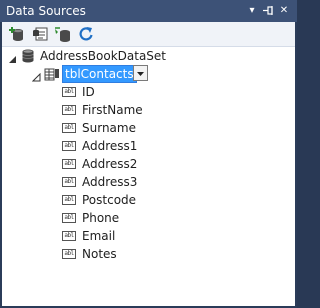  What do you see at coordinates (101, 218) in the screenshot?
I see `field-label: Phone` at bounding box center [101, 218].